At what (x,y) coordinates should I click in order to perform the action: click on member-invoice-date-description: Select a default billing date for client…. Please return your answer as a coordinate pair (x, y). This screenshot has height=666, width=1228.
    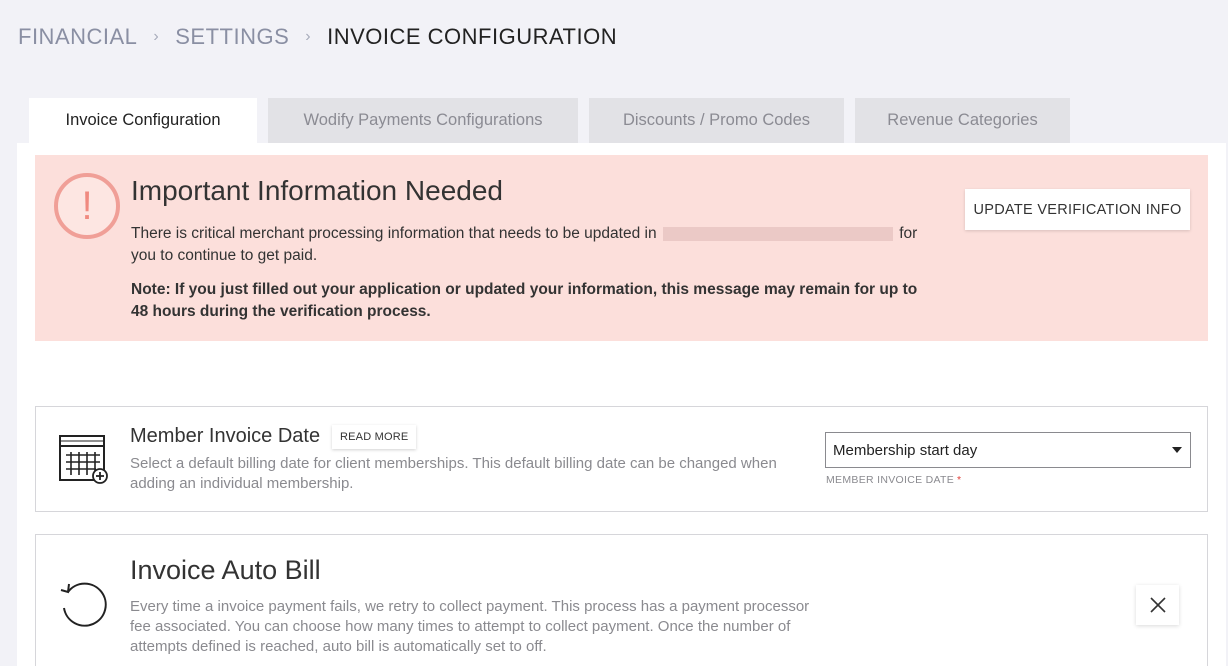
    Looking at the image, I should click on (453, 473).